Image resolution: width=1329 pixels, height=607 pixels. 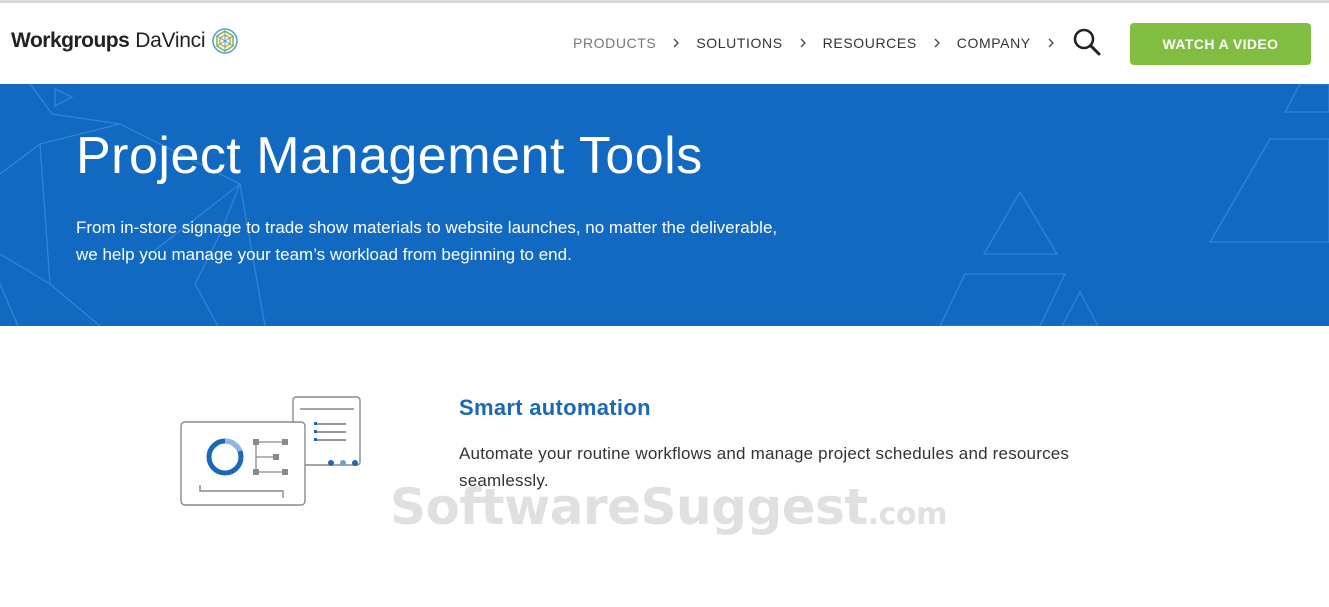 What do you see at coordinates (1220, 44) in the screenshot?
I see `watch-video-button: WATCH A VIDEO` at bounding box center [1220, 44].